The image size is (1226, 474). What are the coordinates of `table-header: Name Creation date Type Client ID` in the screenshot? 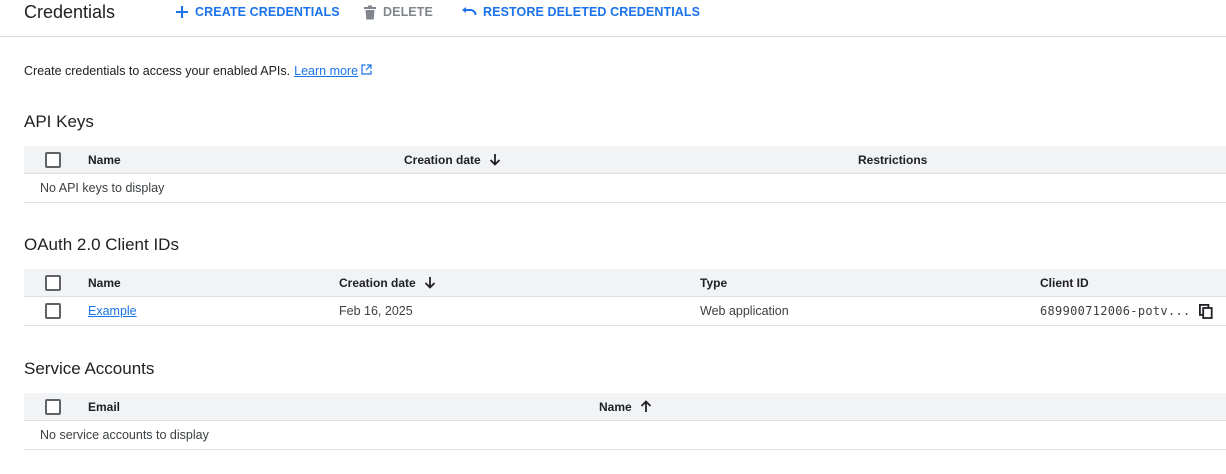 It's located at (625, 283).